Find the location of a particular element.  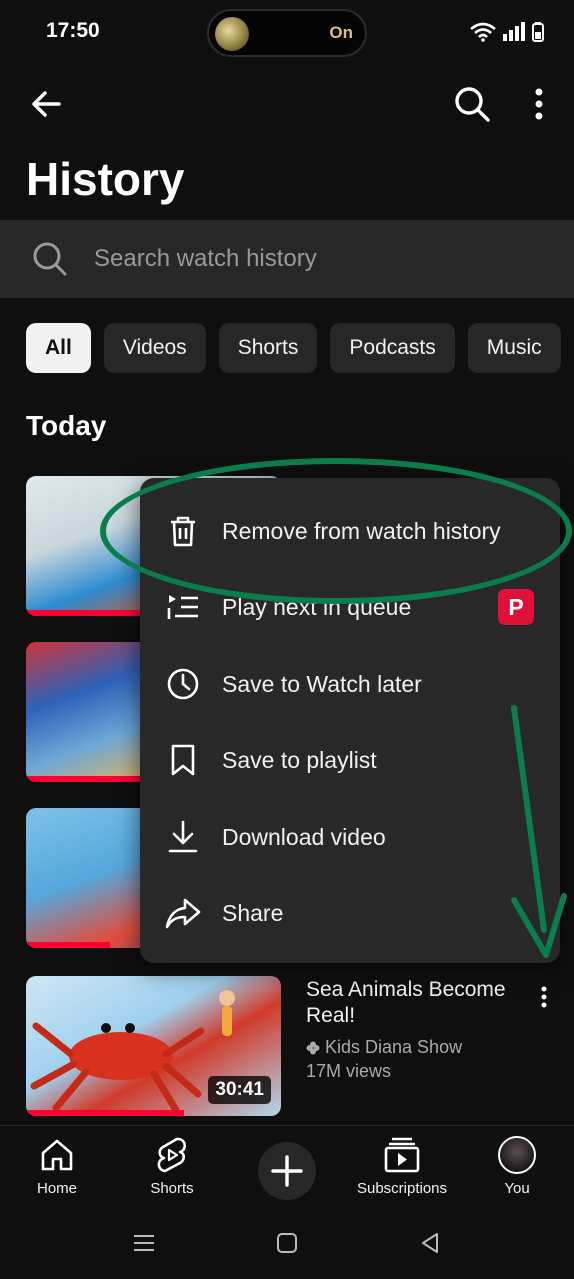

menu-item-download: Download video is located at coordinates (350, 837).